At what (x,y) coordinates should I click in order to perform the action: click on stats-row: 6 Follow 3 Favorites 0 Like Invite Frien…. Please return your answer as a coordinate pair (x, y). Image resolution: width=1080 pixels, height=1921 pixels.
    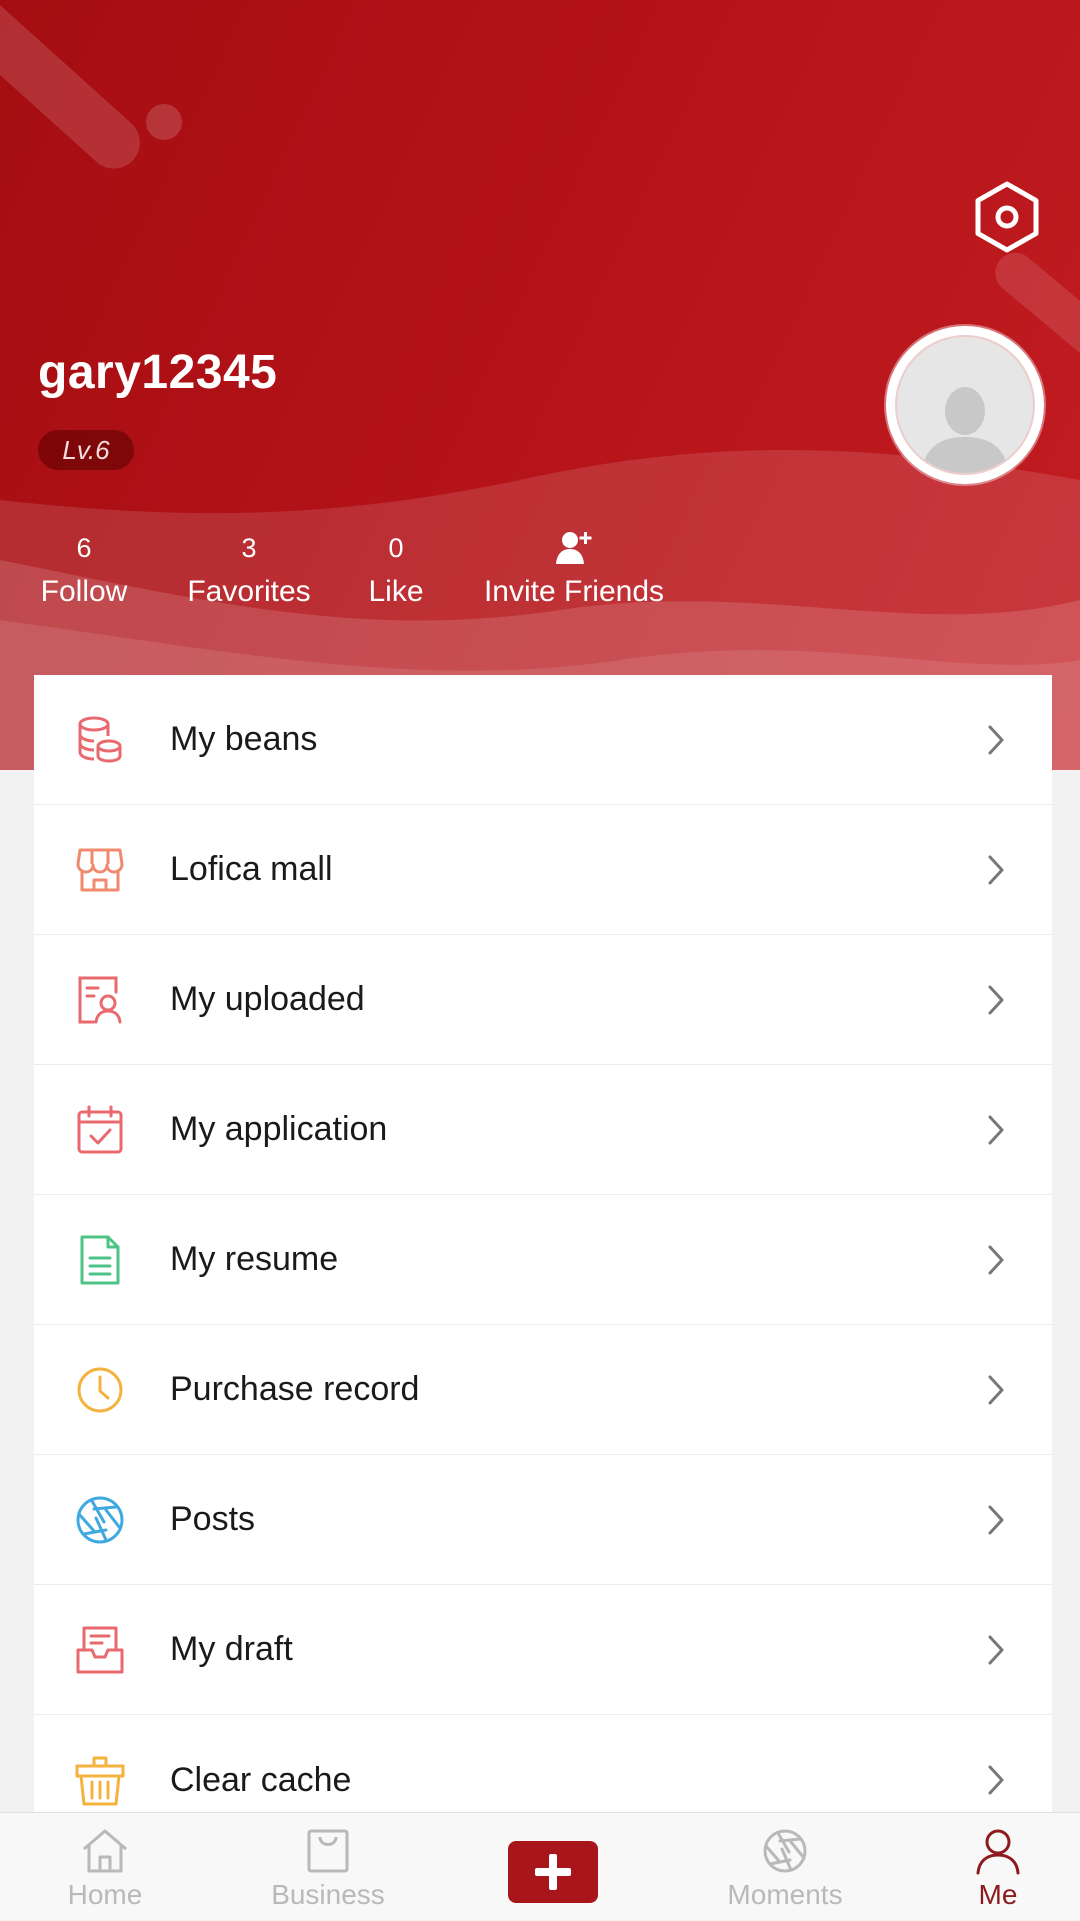
    Looking at the image, I should click on (360, 578).